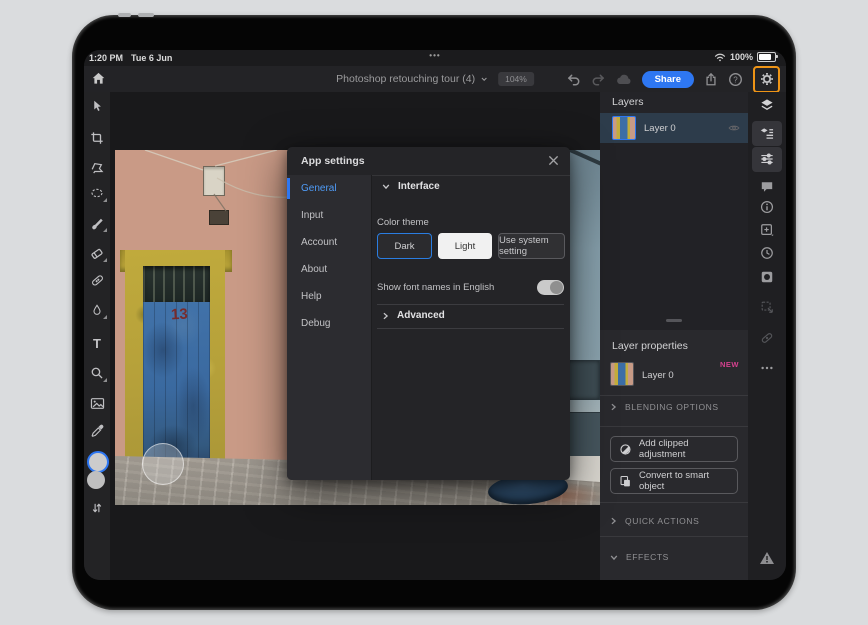 The height and width of the screenshot is (625, 868). Describe the element at coordinates (152, 58) in the screenshot. I see `status-date: Tue 6 Jun` at that location.